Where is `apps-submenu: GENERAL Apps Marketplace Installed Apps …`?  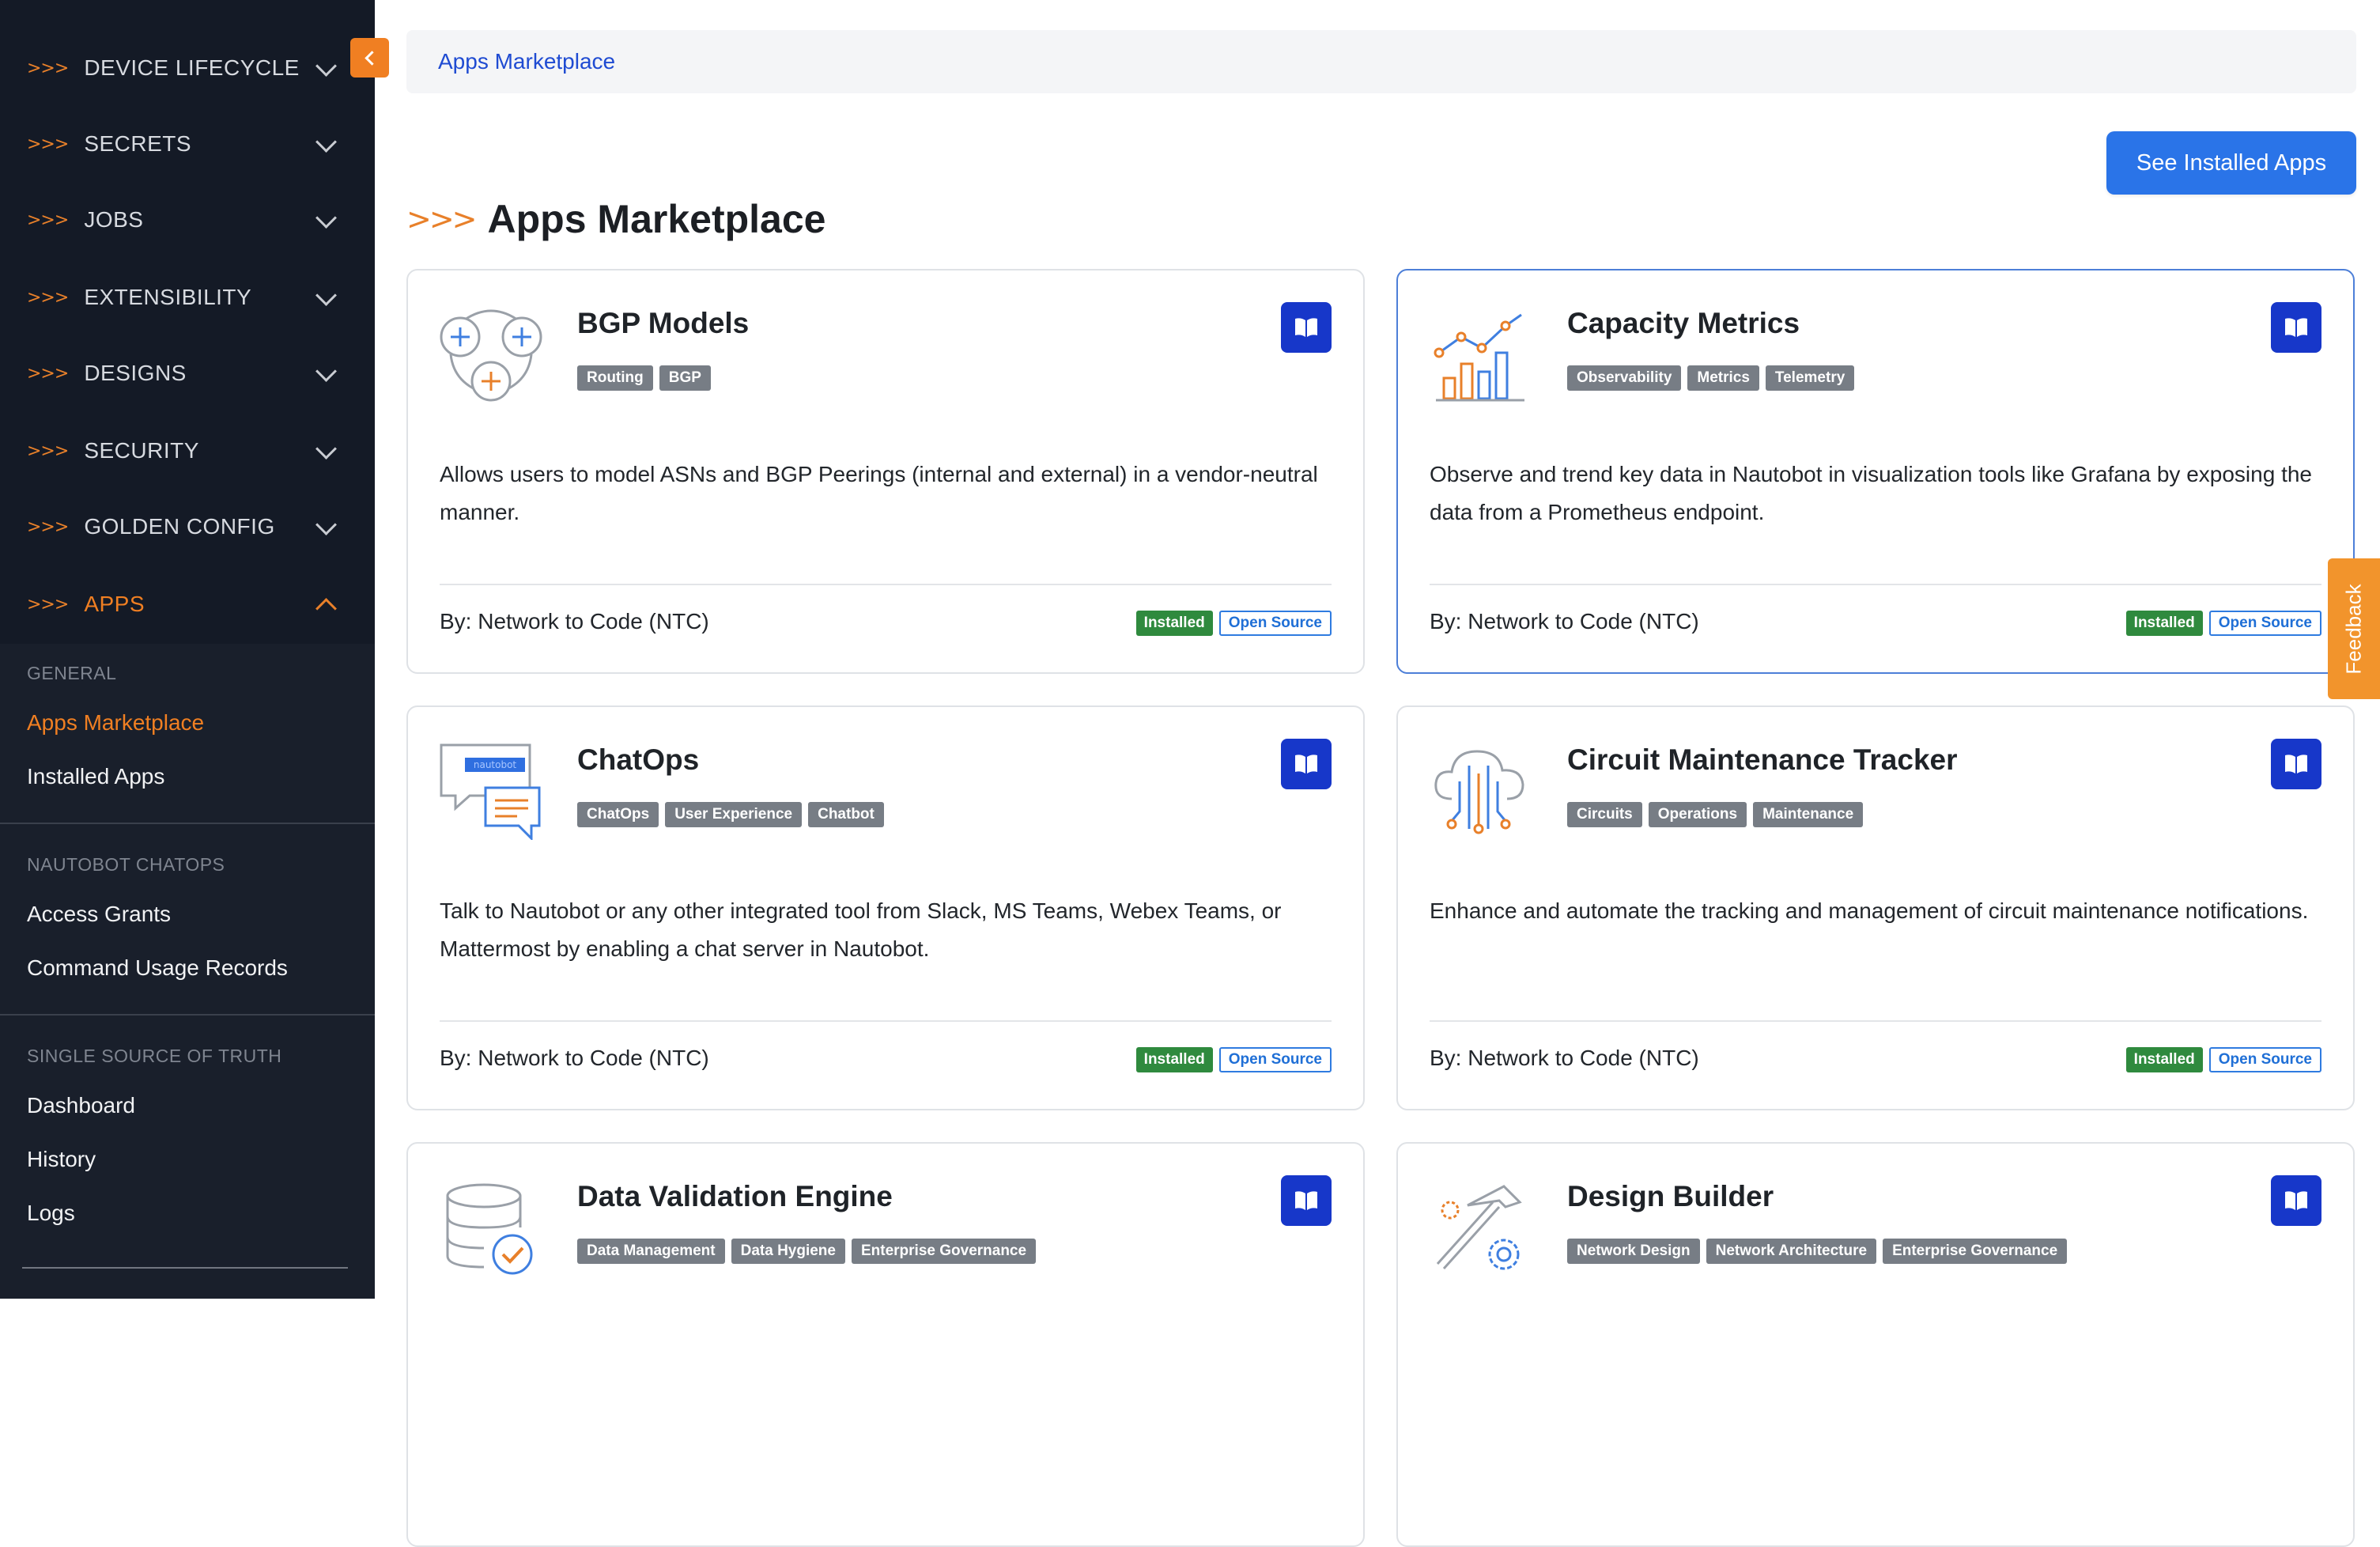 apps-submenu: GENERAL Apps Marketplace Installed Apps … is located at coordinates (187, 972).